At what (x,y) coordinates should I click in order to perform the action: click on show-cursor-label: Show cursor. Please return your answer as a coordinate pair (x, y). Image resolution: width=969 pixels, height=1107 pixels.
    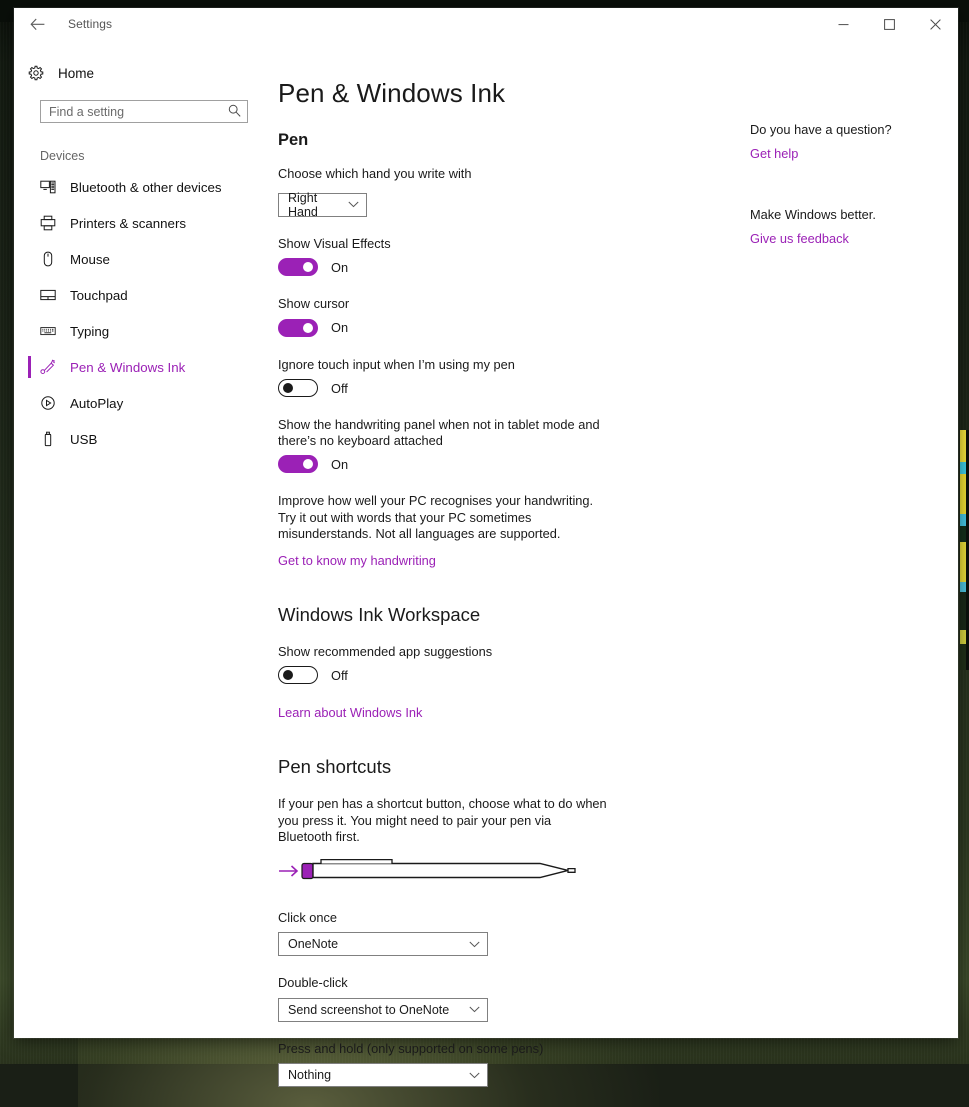
    Looking at the image, I should click on (443, 304).